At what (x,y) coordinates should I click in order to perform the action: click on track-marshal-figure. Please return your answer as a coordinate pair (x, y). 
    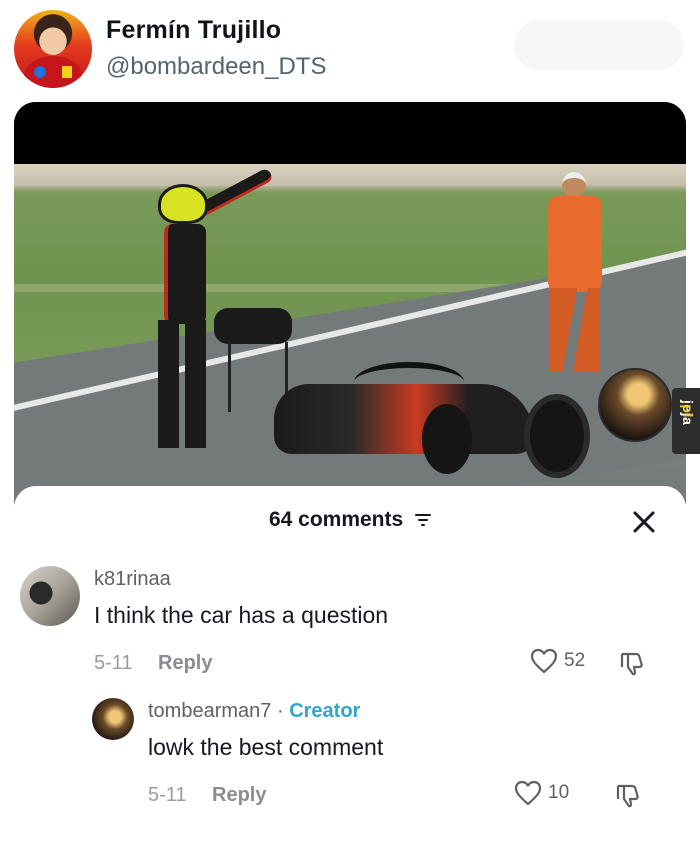
    Looking at the image, I should click on (572, 272).